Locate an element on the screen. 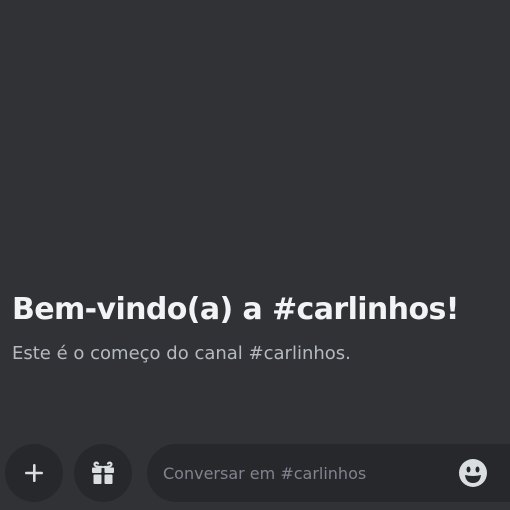 The width and height of the screenshot is (510, 510). gift-icon is located at coordinates (103, 472).